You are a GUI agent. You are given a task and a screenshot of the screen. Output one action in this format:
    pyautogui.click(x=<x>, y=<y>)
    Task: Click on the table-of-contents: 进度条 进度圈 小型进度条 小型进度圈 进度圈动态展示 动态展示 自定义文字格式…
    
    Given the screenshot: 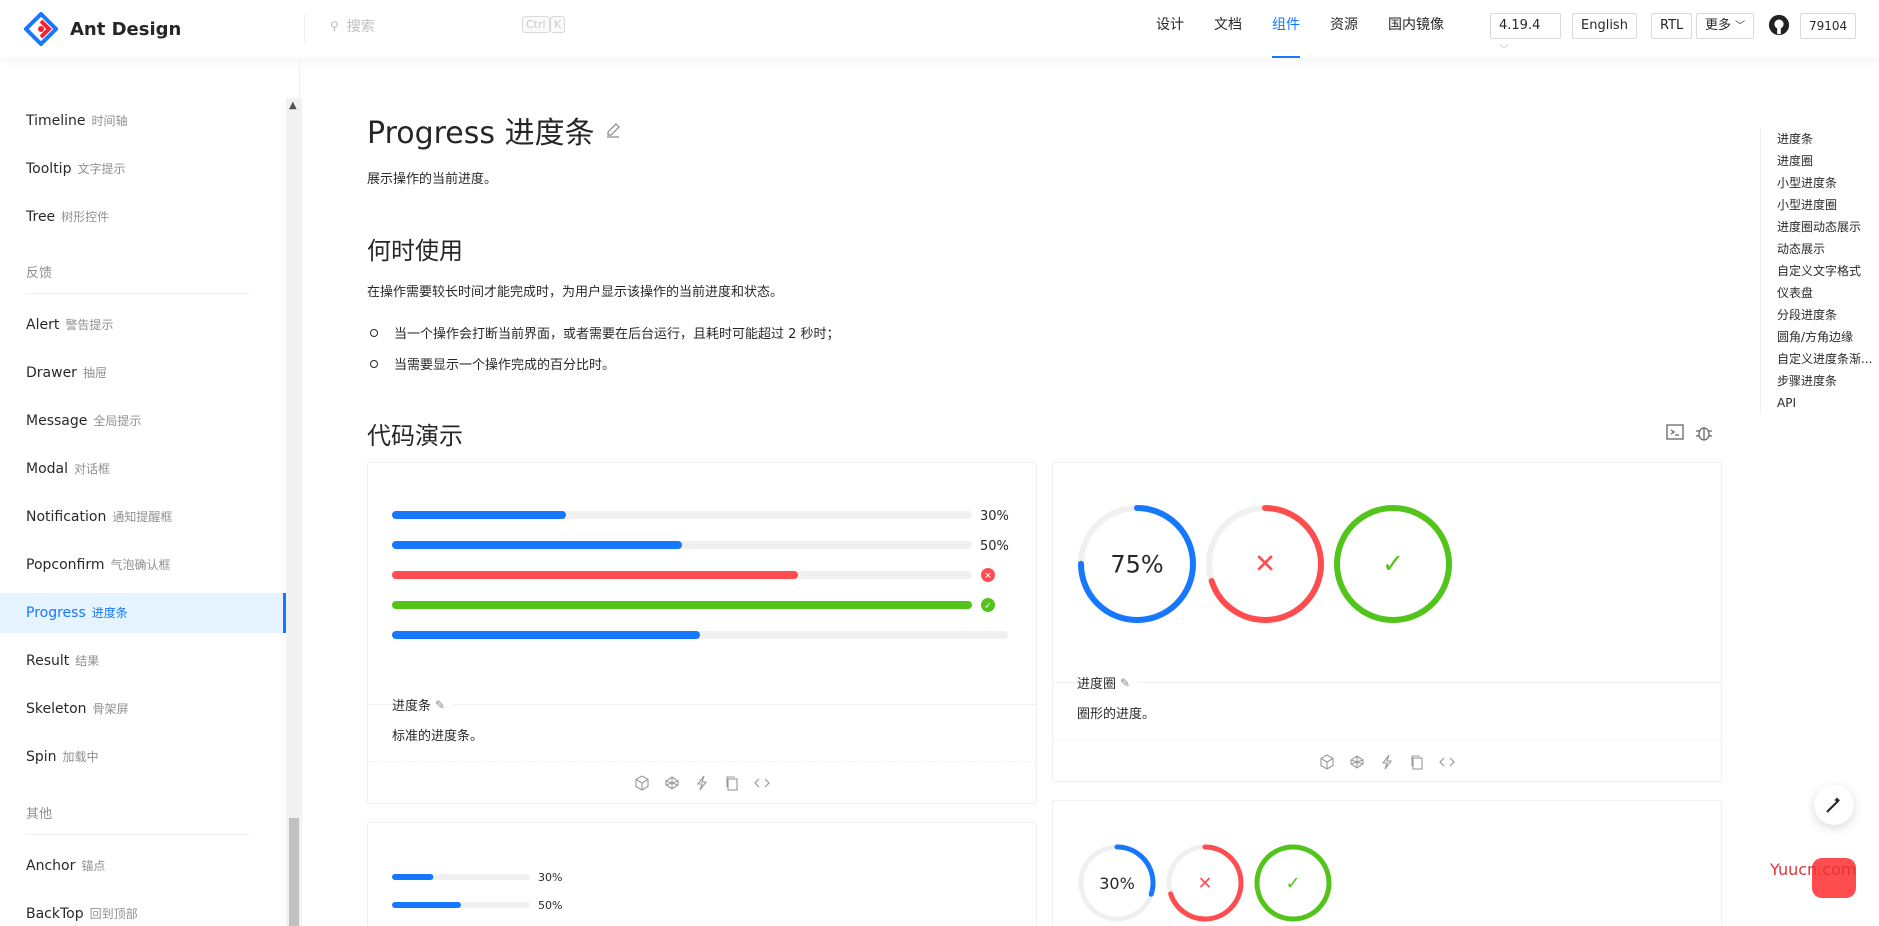 What is the action you would take?
    pyautogui.click(x=1818, y=271)
    